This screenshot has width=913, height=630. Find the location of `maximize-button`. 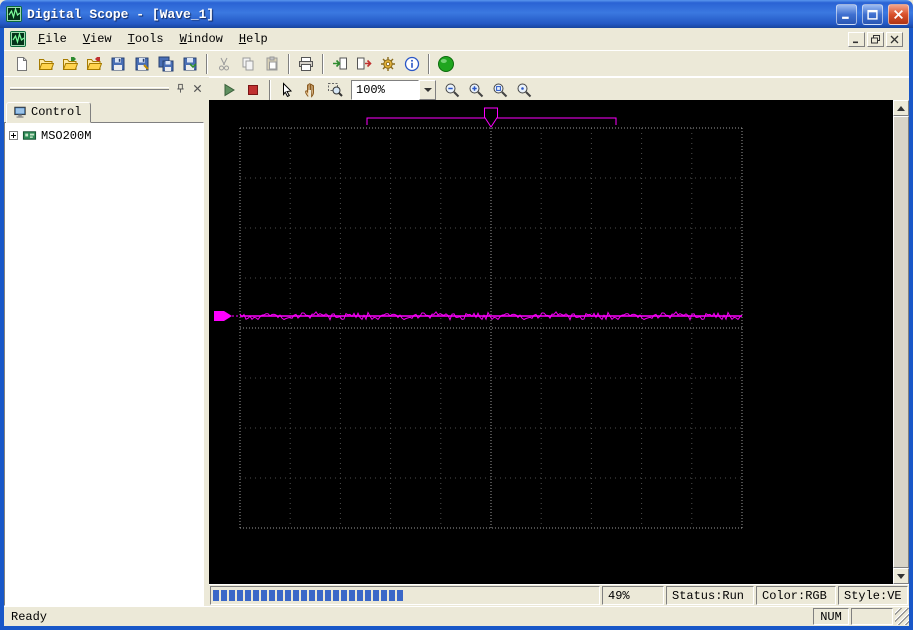

maximize-button is located at coordinates (872, 14).